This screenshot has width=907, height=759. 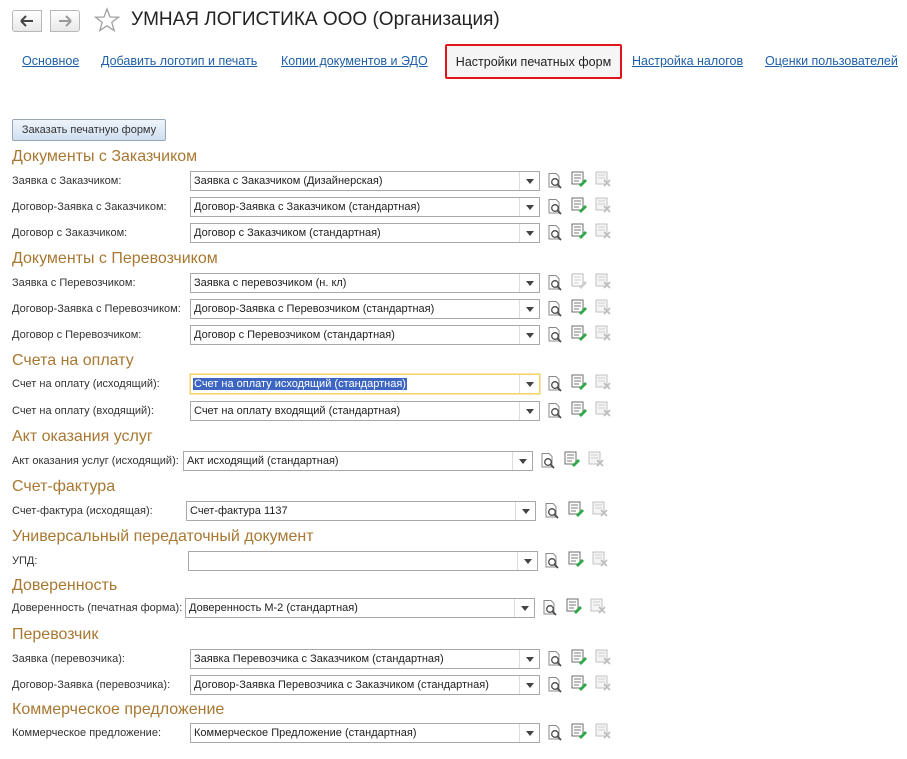 What do you see at coordinates (163, 536) in the screenshot?
I see `section-upd: Универсальный передаточный документ` at bounding box center [163, 536].